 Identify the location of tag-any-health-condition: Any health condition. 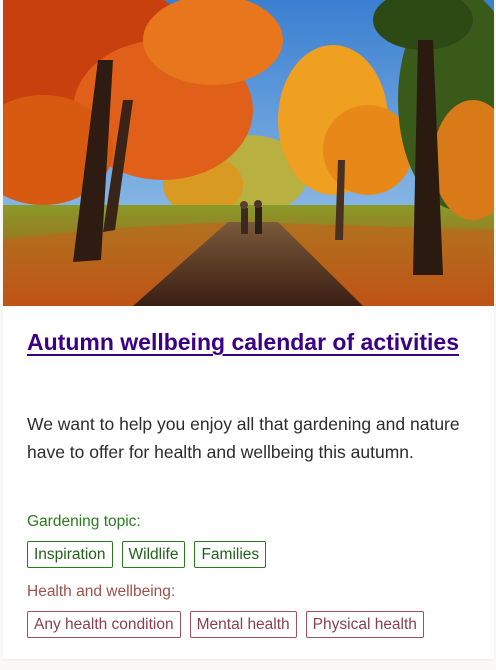
(104, 624).